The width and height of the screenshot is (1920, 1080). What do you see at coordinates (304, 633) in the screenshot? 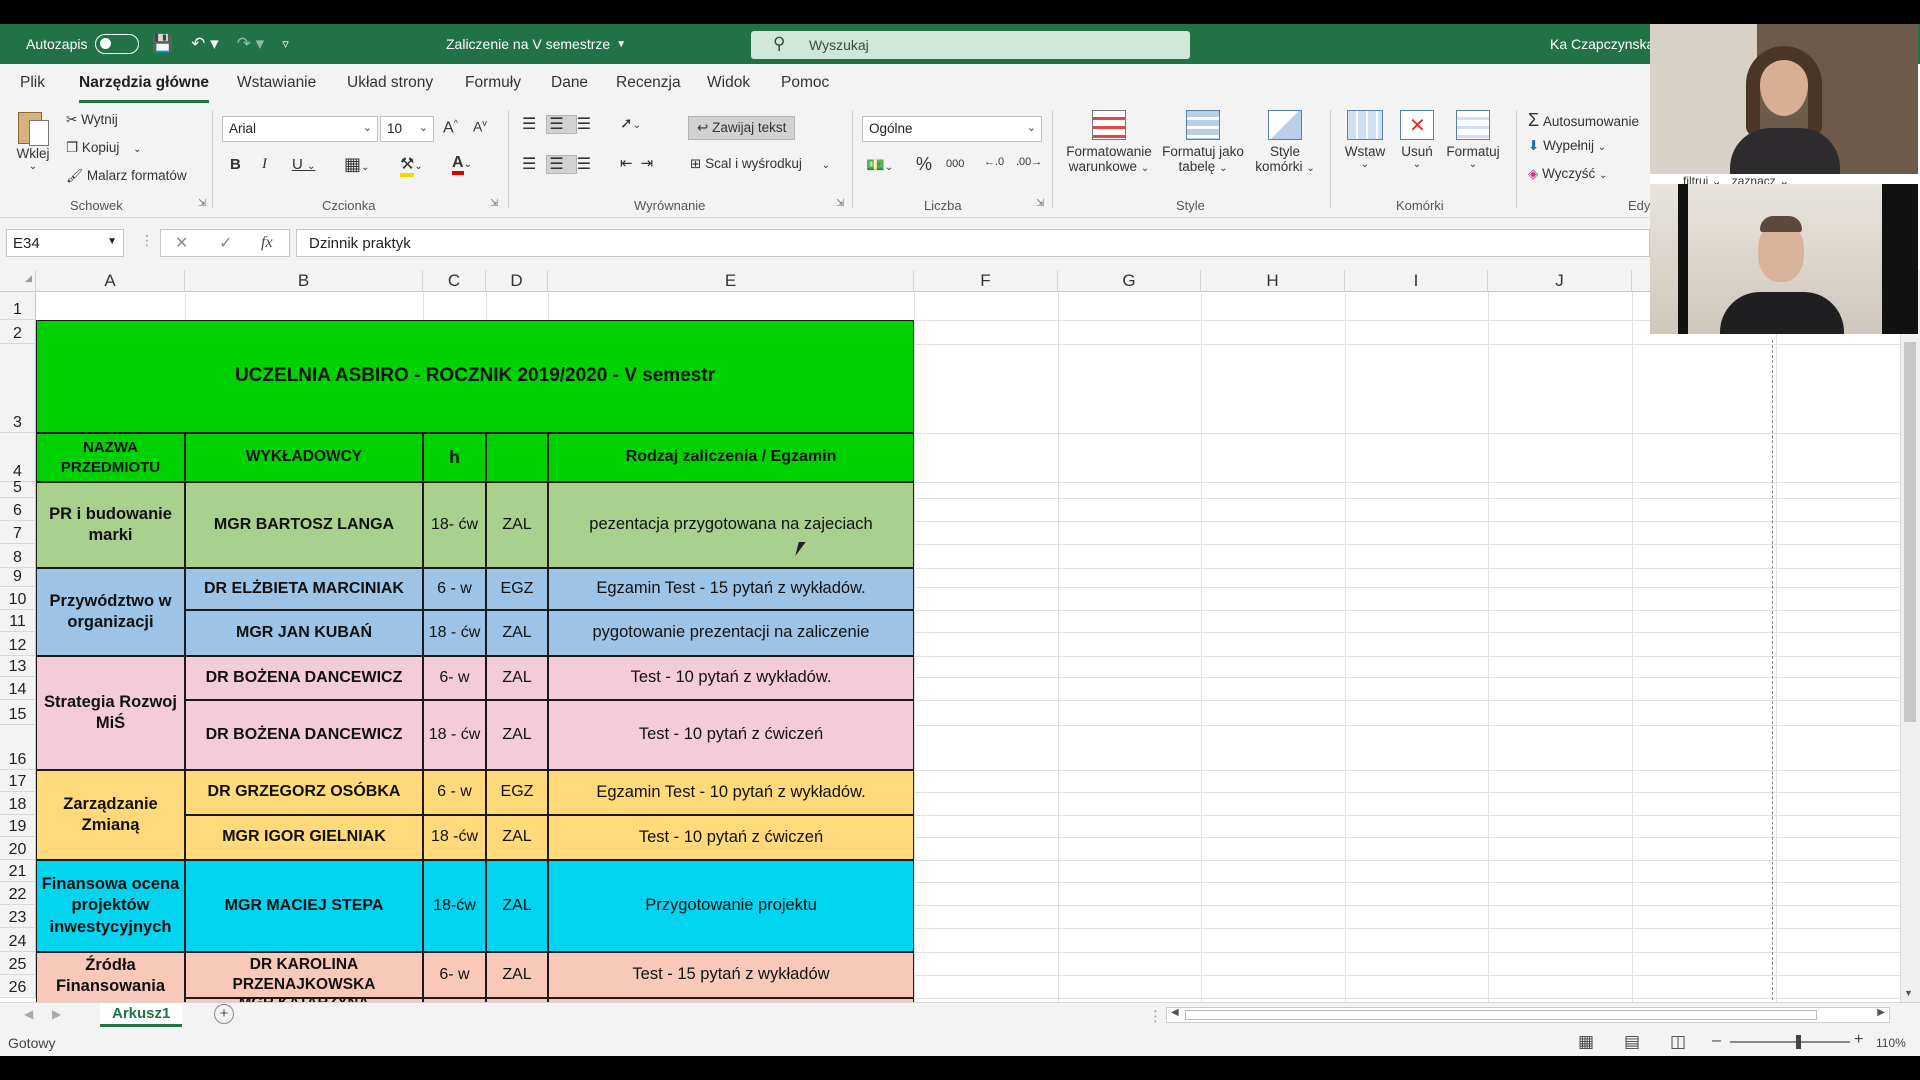
I see `lecturer-cell: MGR JAN KUBAŃ` at bounding box center [304, 633].